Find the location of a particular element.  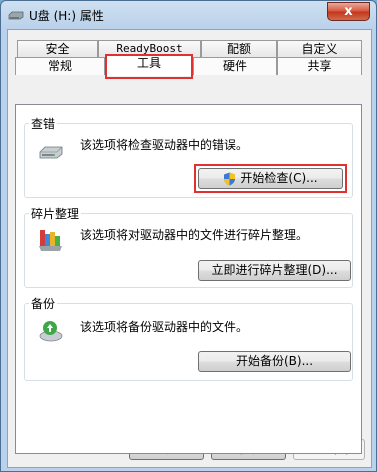

backup-icon is located at coordinates (51, 331).